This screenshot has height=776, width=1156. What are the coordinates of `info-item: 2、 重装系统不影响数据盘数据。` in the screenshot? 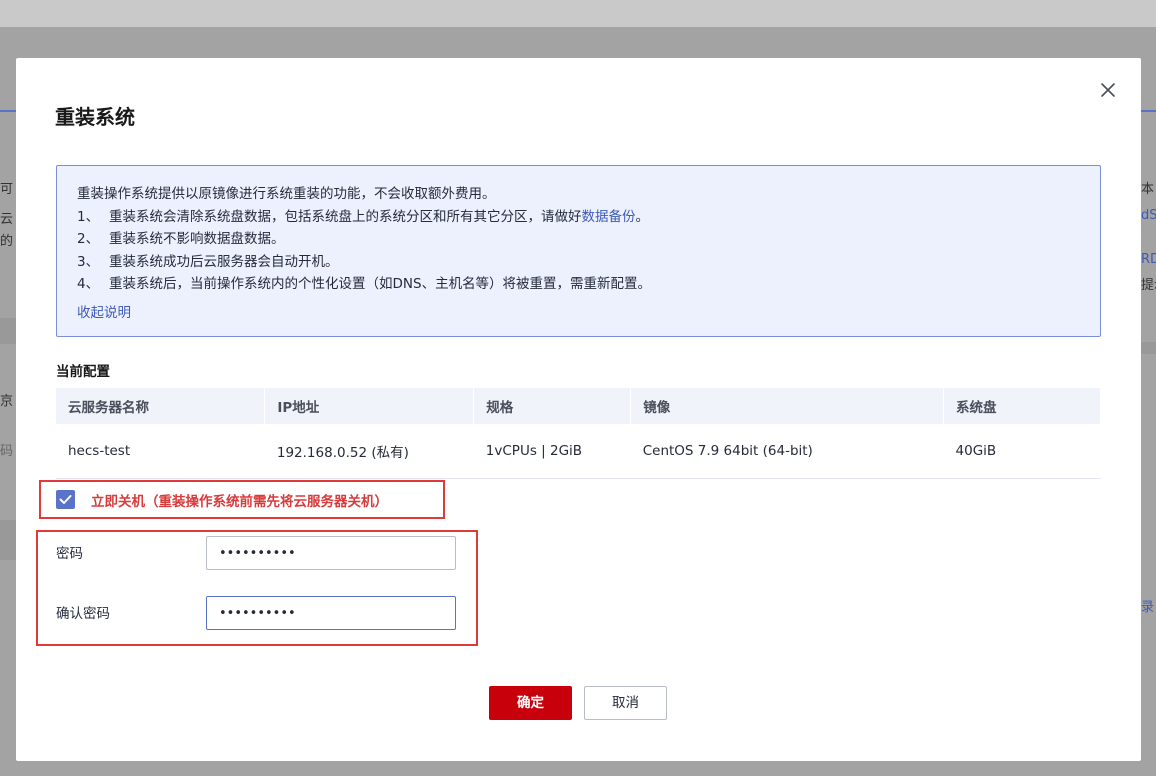 It's located at (578, 239).